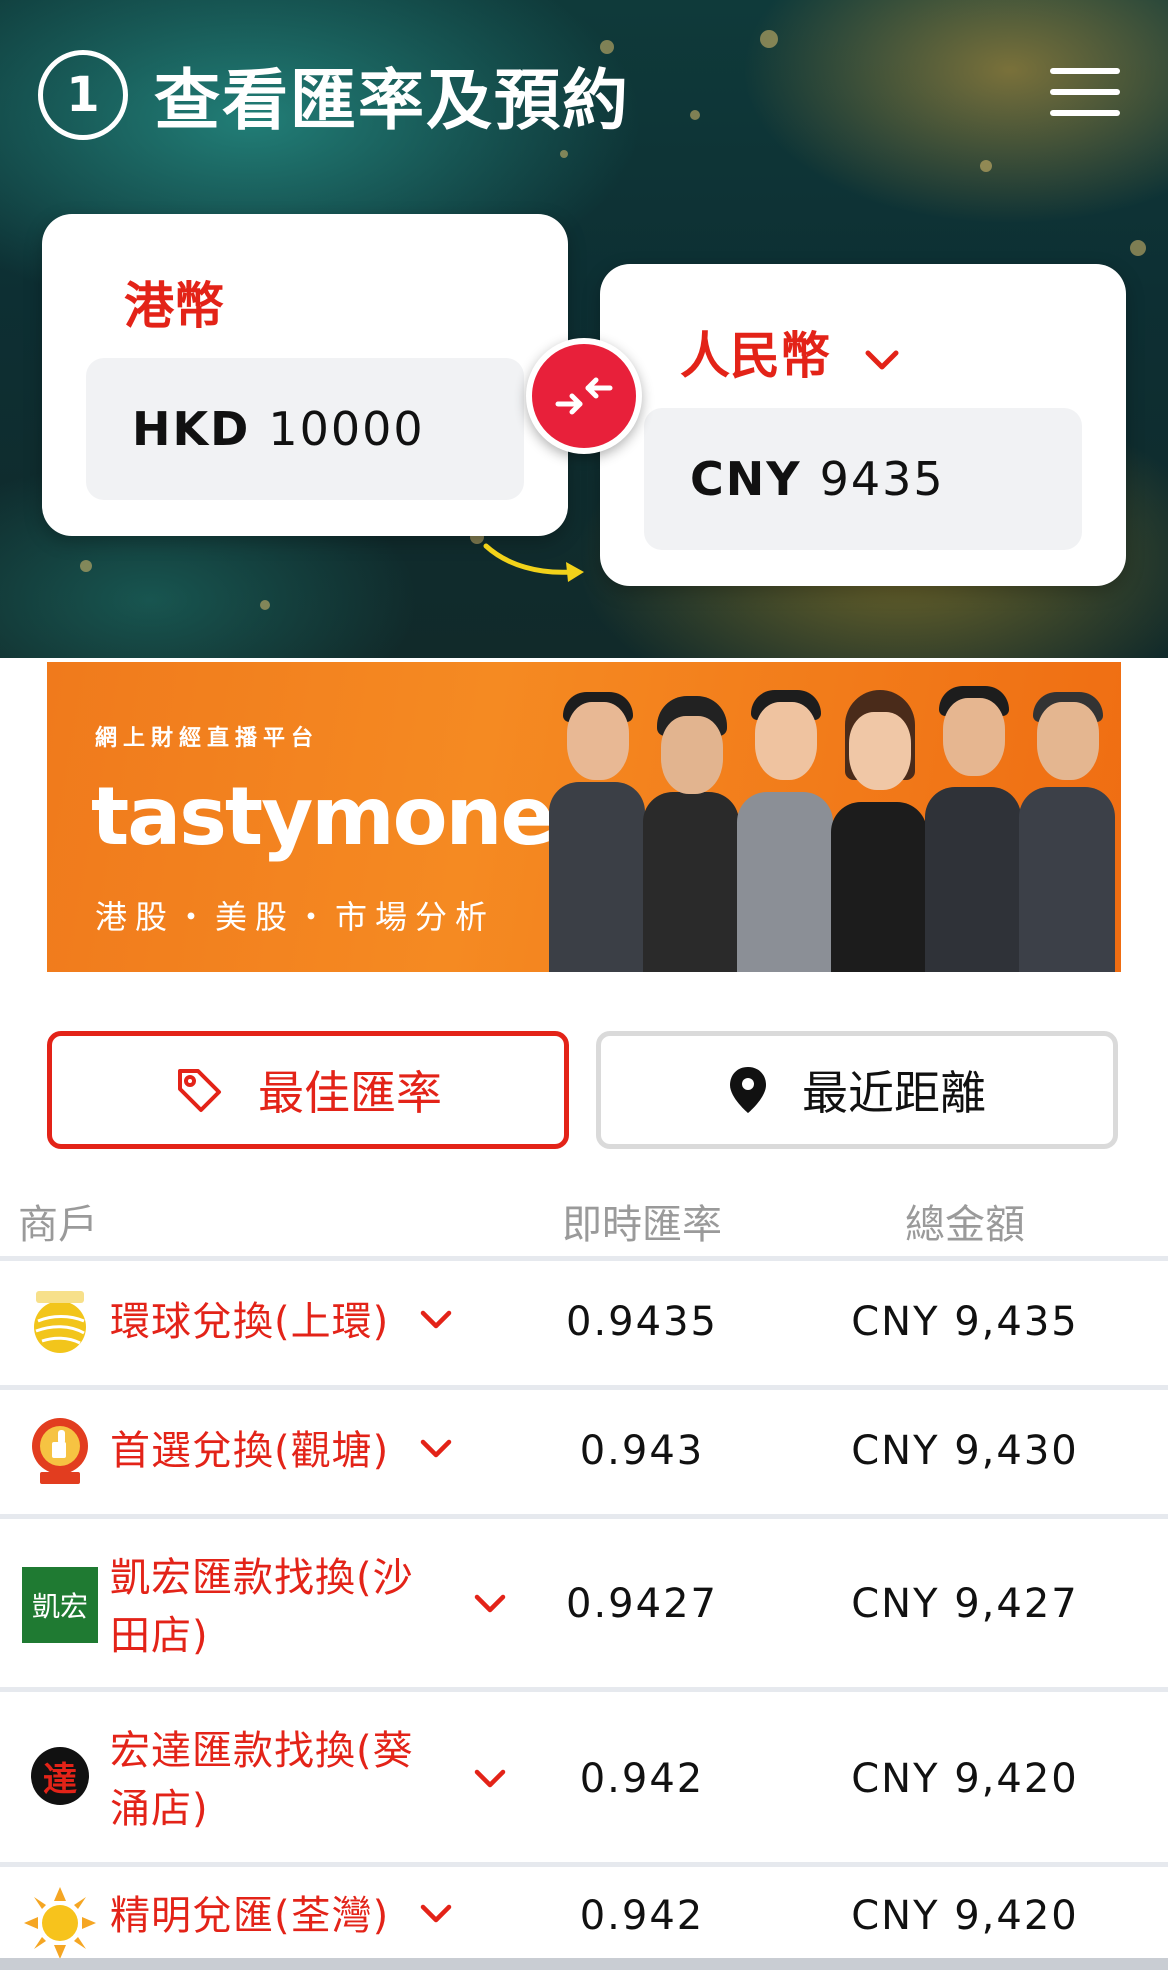 The image size is (1168, 1970). I want to click on merchant-name-line: 涌店), so click(159, 1809).